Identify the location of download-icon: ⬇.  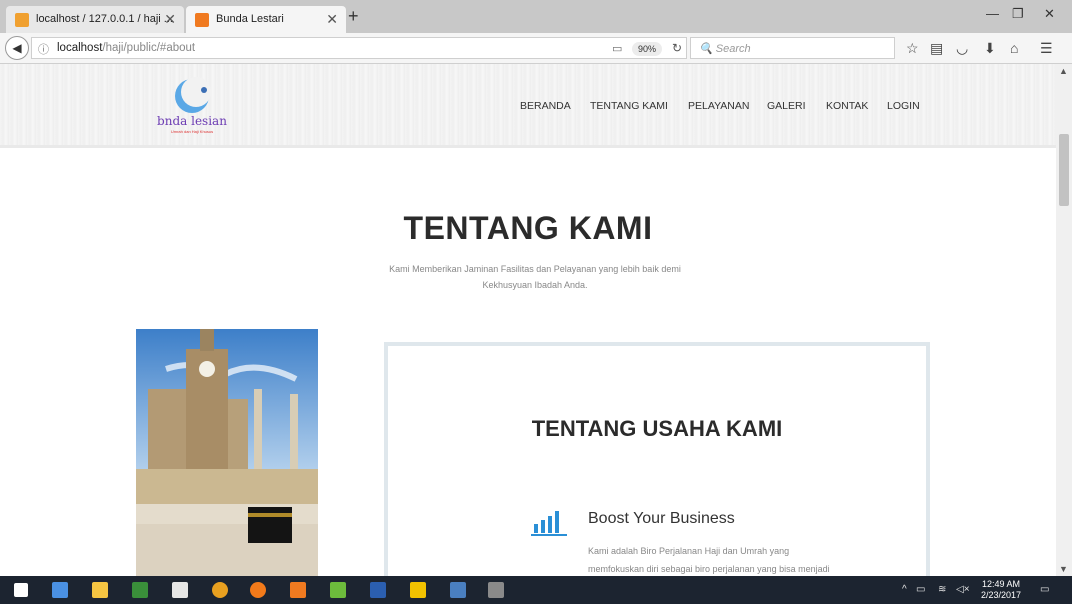
(990, 48).